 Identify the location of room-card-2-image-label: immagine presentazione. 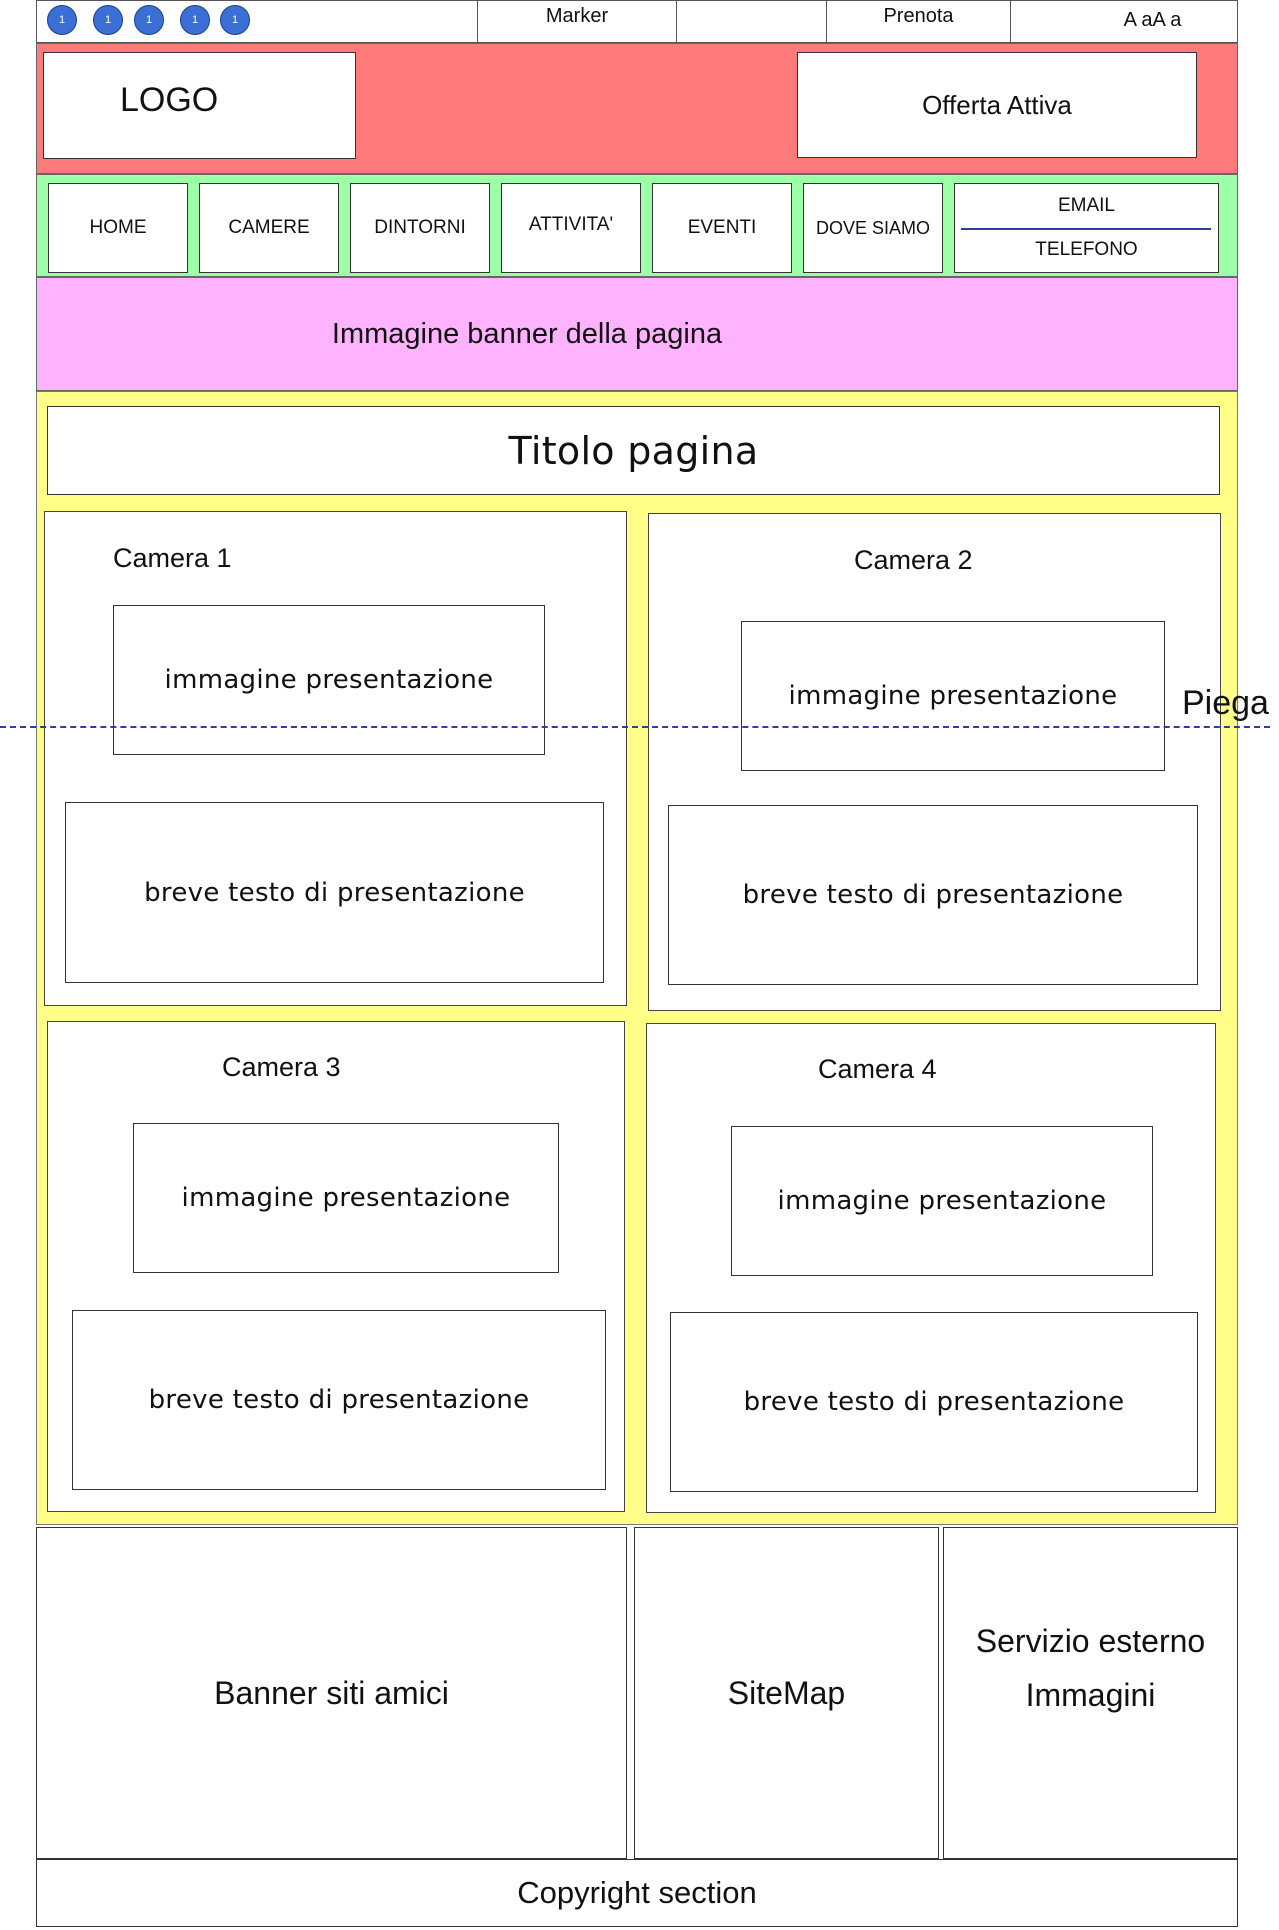
(953, 696).